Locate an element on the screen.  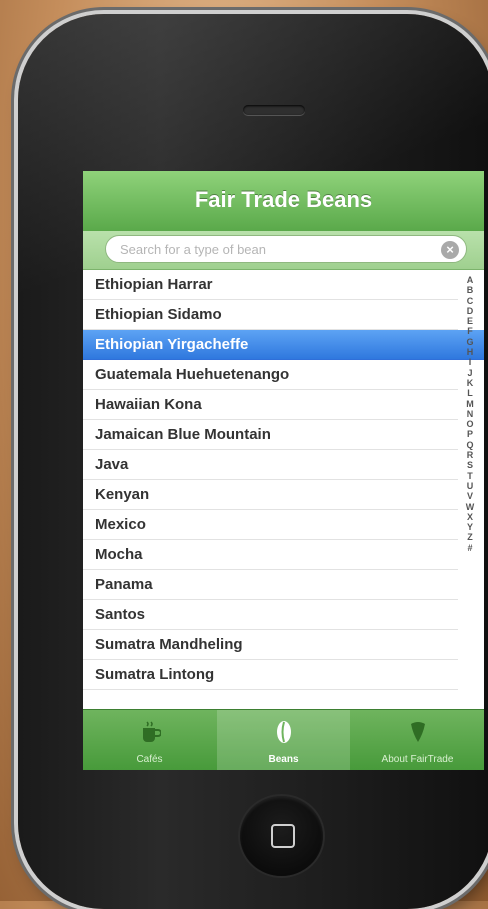
index-letter: X is located at coordinates (470, 517).